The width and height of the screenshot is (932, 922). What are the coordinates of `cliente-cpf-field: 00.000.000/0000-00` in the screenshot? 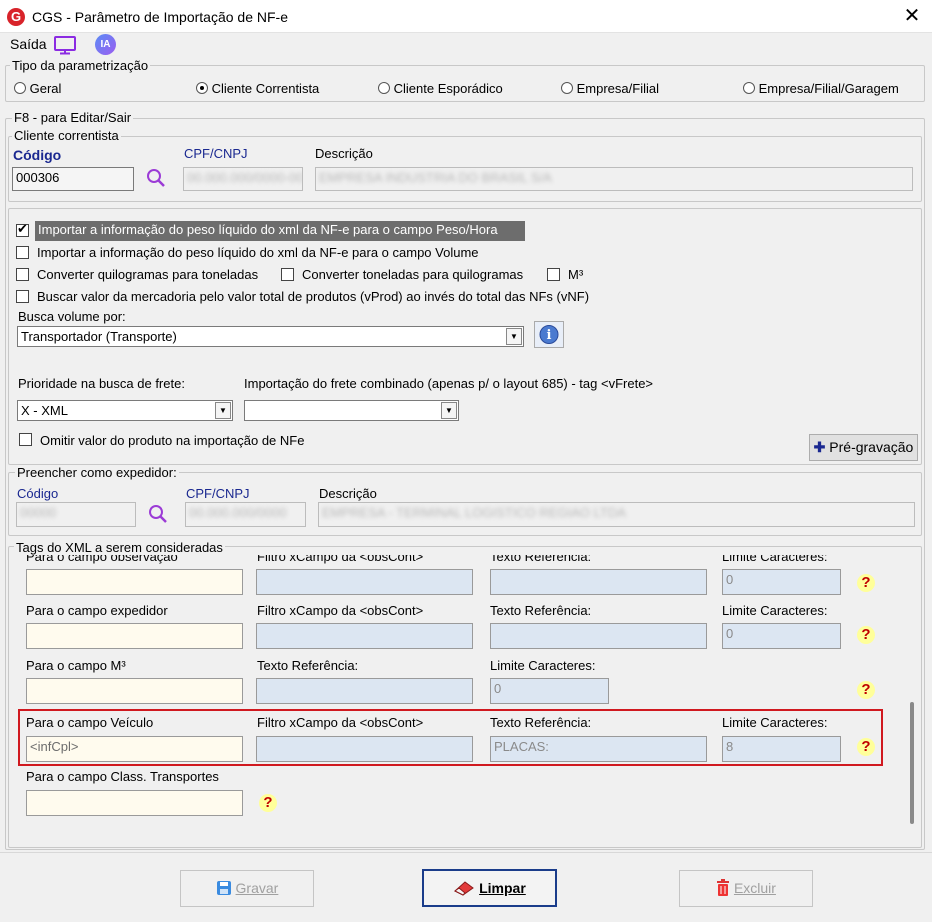 It's located at (243, 179).